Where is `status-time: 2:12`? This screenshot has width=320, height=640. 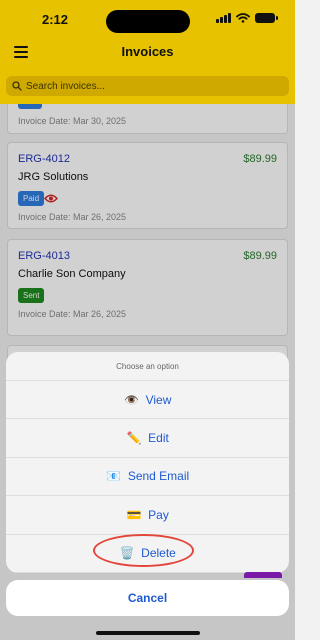
status-time: 2:12 is located at coordinates (55, 19).